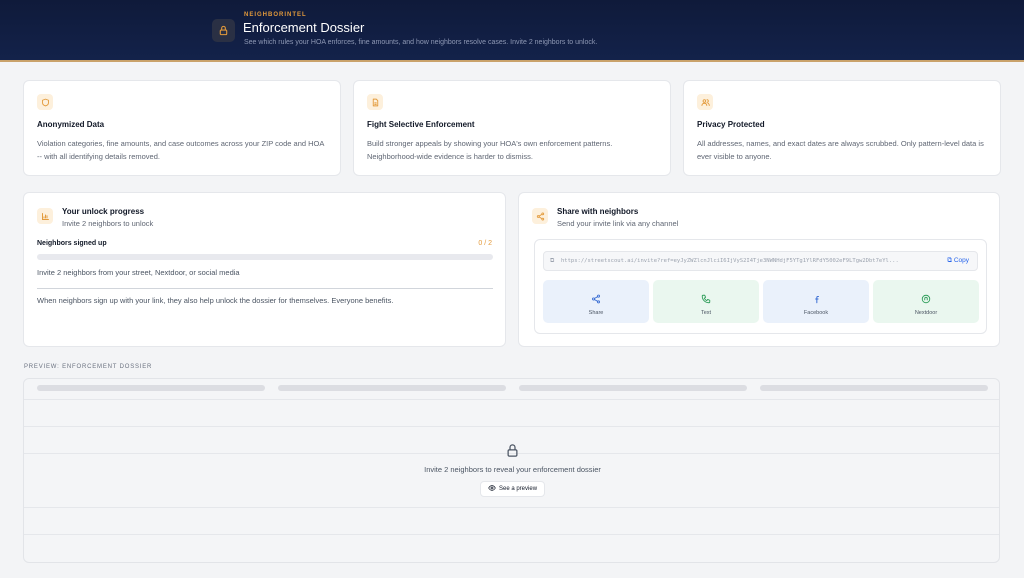 This screenshot has width=1024, height=578. What do you see at coordinates (275, 15) in the screenshot?
I see `brand-eyebrow: NEIGHBORINTEL` at bounding box center [275, 15].